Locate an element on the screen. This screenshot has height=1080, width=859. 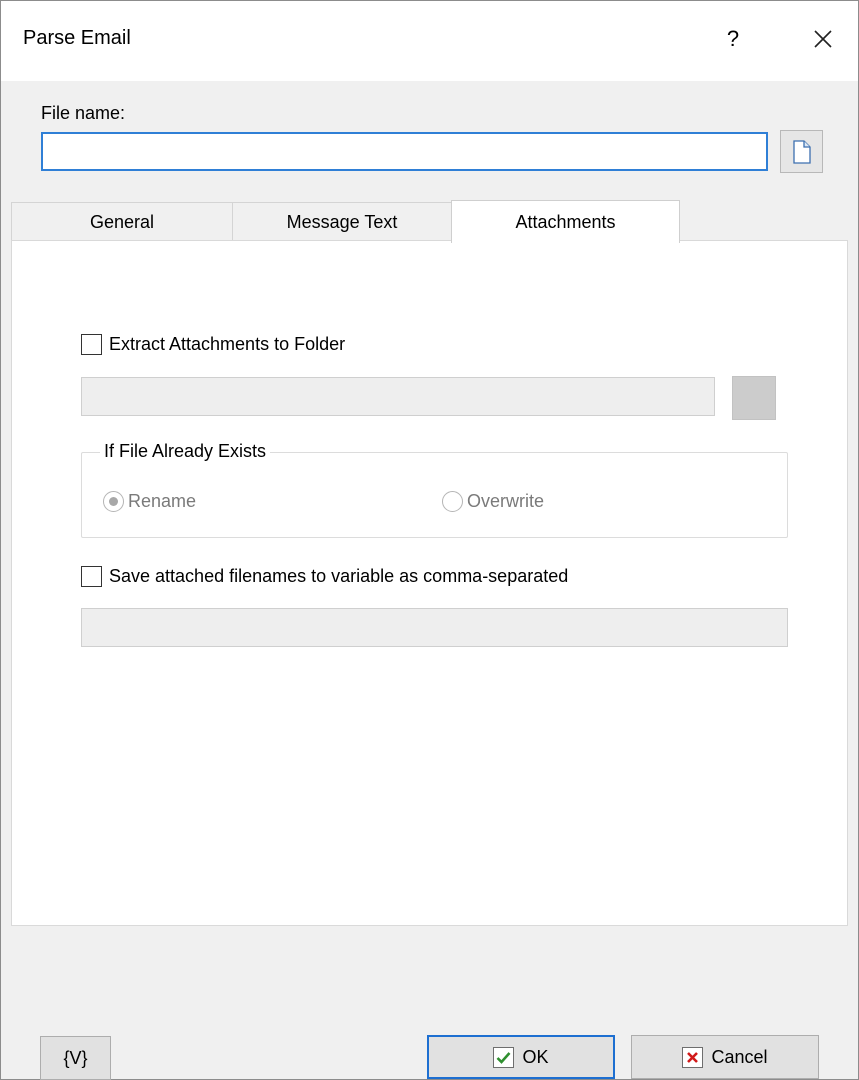
variables-button: {V} is located at coordinates (75, 1058).